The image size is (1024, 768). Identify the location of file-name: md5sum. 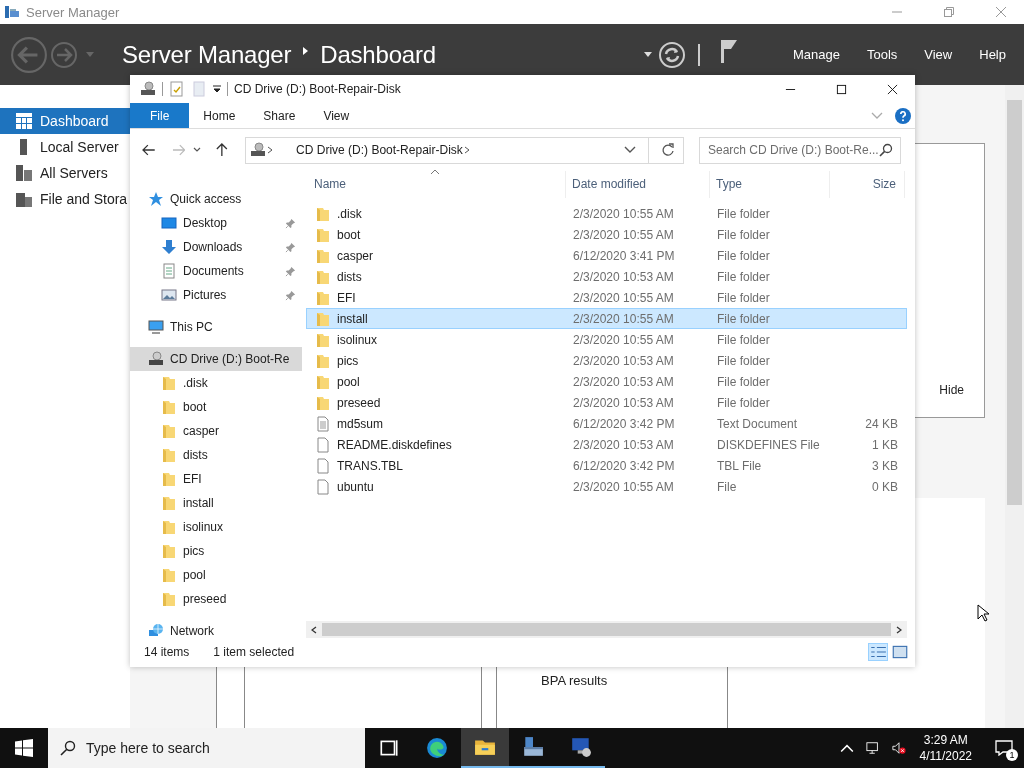
(360, 423).